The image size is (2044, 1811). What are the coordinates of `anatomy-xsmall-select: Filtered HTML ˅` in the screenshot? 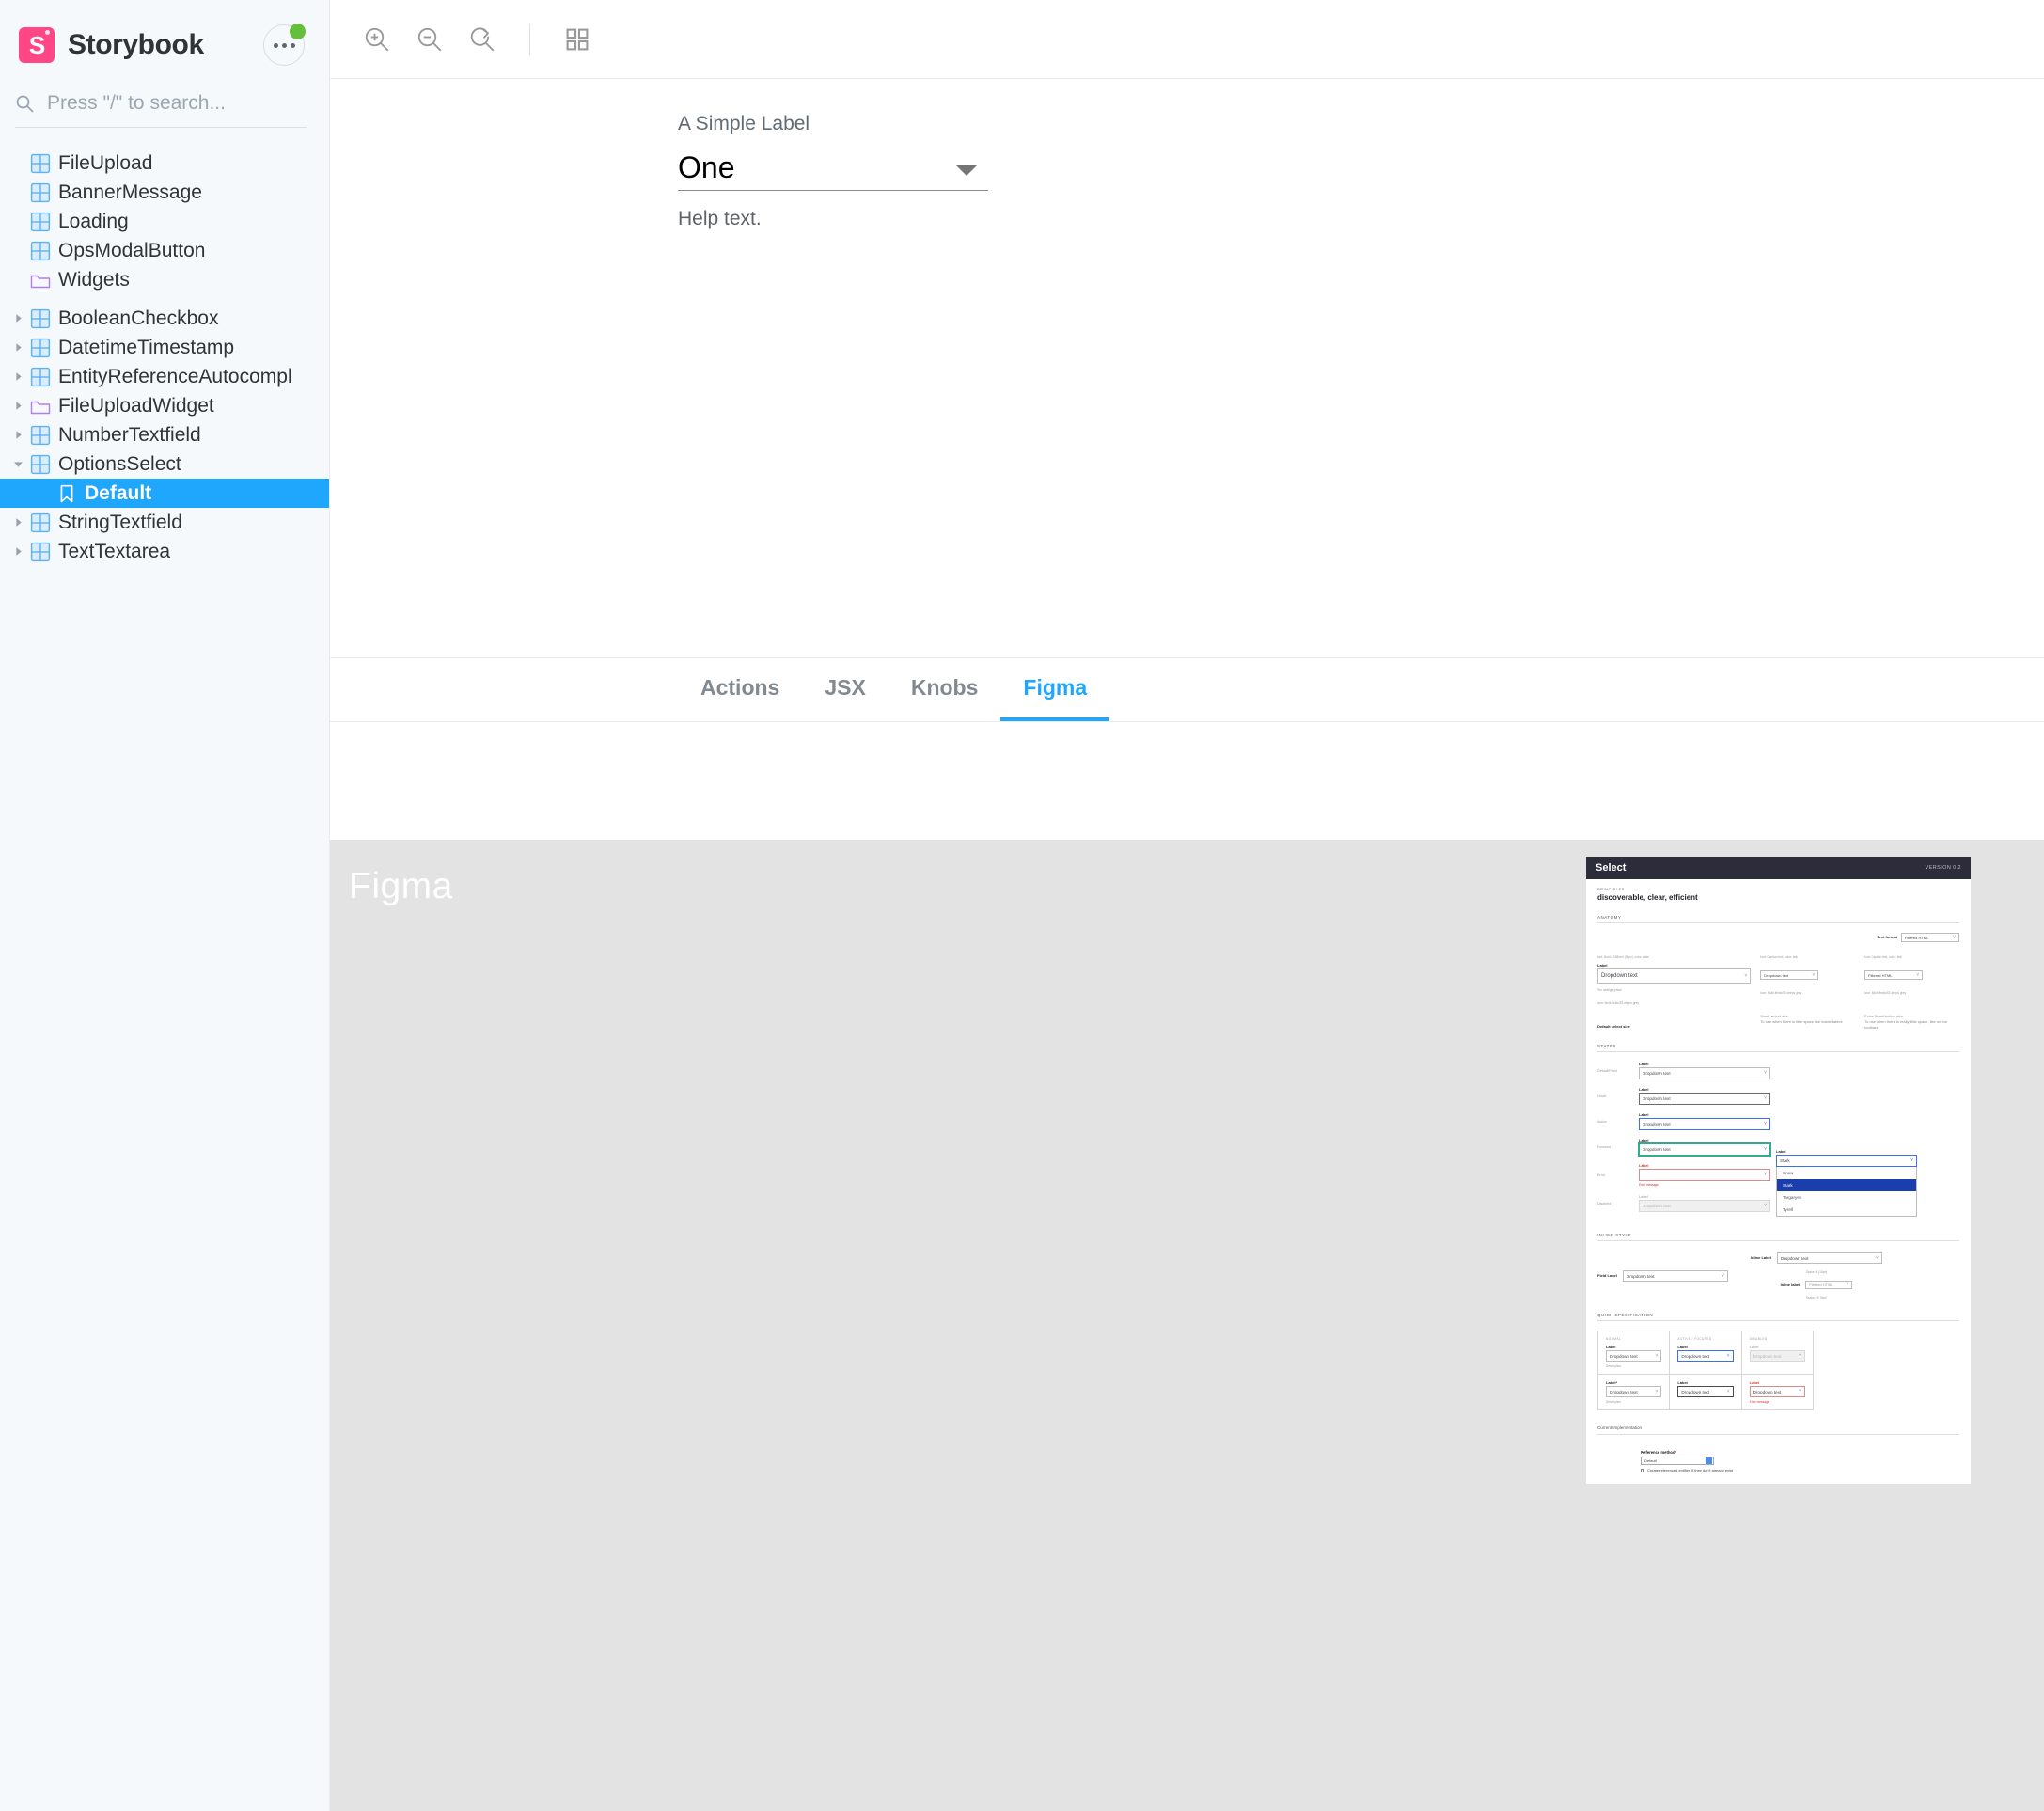 It's located at (1894, 975).